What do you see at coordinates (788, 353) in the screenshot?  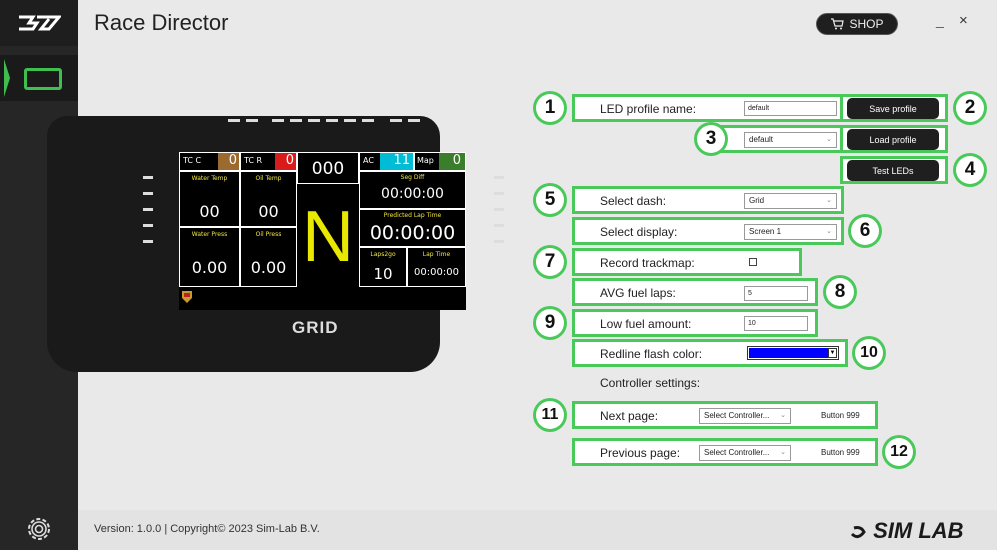 I see `redline-color-swatch` at bounding box center [788, 353].